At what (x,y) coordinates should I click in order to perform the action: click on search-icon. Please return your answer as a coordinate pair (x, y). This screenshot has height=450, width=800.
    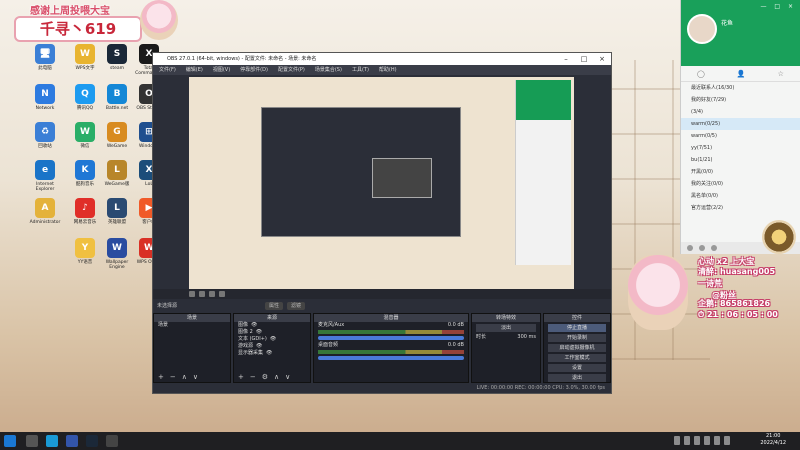
    Looking at the image, I should click on (32, 441).